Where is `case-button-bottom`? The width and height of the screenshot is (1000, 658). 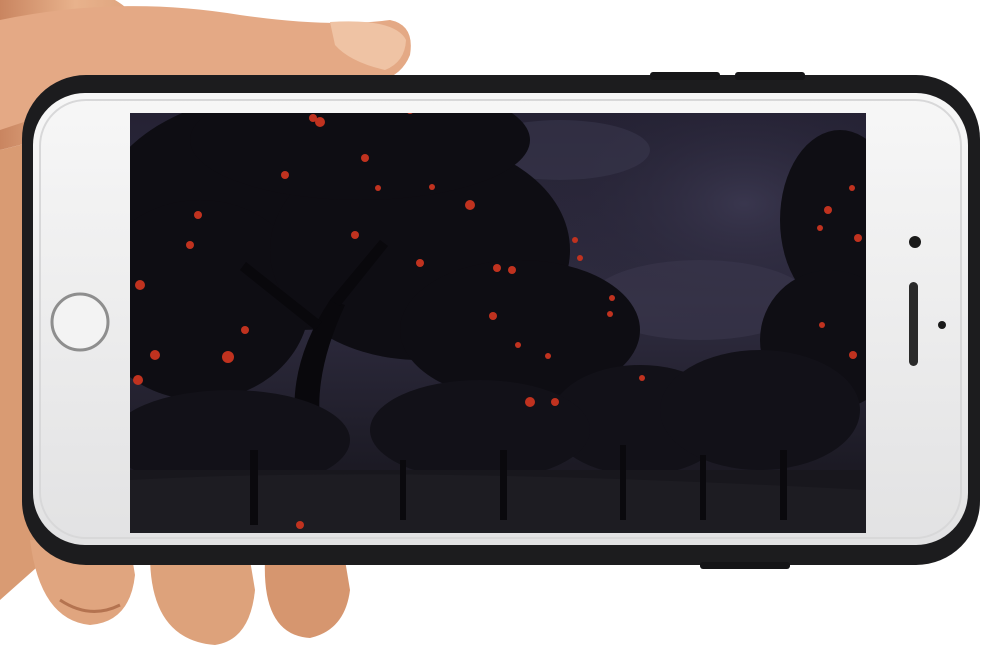
case-button-bottom is located at coordinates (745, 565).